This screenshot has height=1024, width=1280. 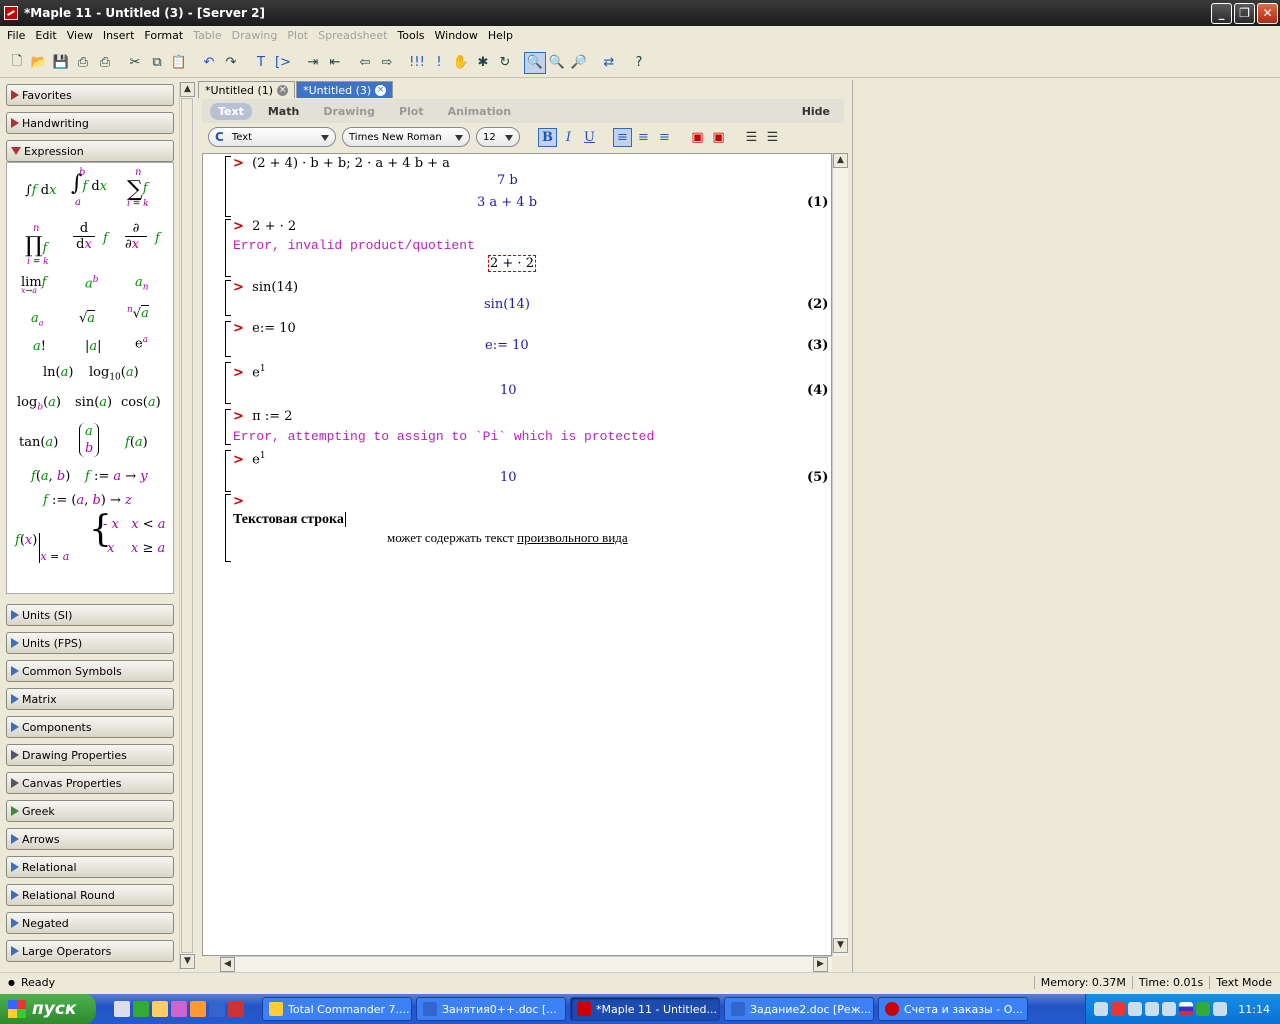 What do you see at coordinates (297, 35) in the screenshot?
I see `menu-plot: Plot` at bounding box center [297, 35].